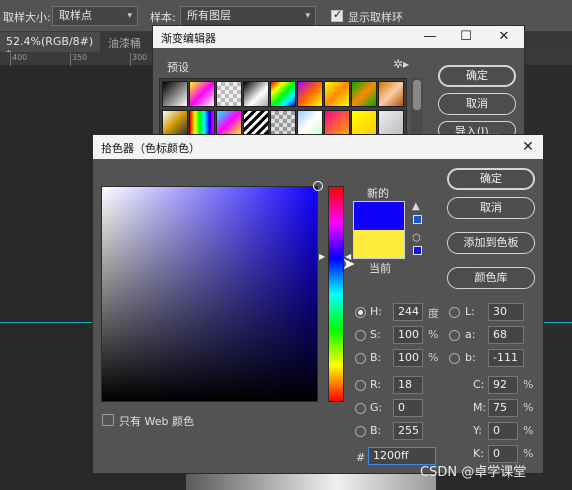 The image size is (572, 490). What do you see at coordinates (491, 278) in the screenshot?
I see `color-libraries-button: 颜色库` at bounding box center [491, 278].